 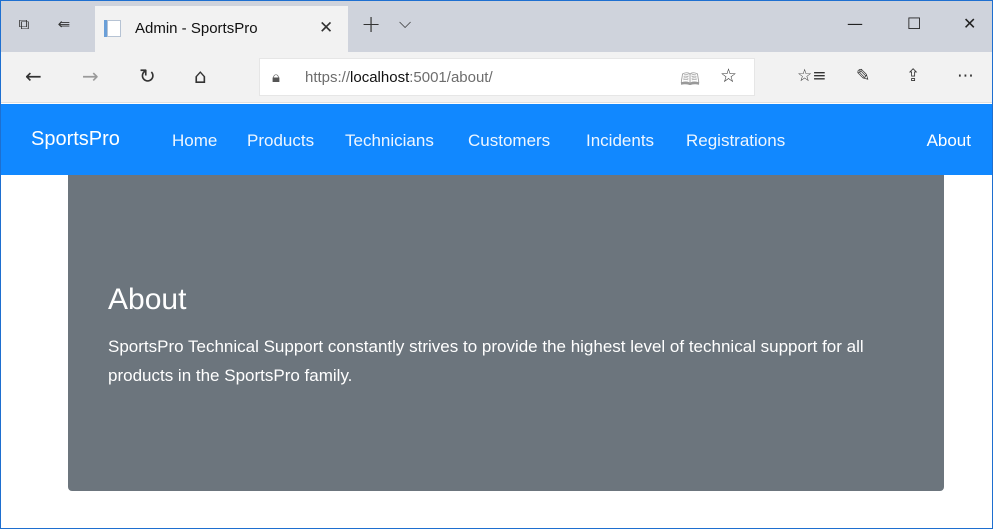 What do you see at coordinates (690, 81) in the screenshot?
I see `reading-view-icon: 🕮︎` at bounding box center [690, 81].